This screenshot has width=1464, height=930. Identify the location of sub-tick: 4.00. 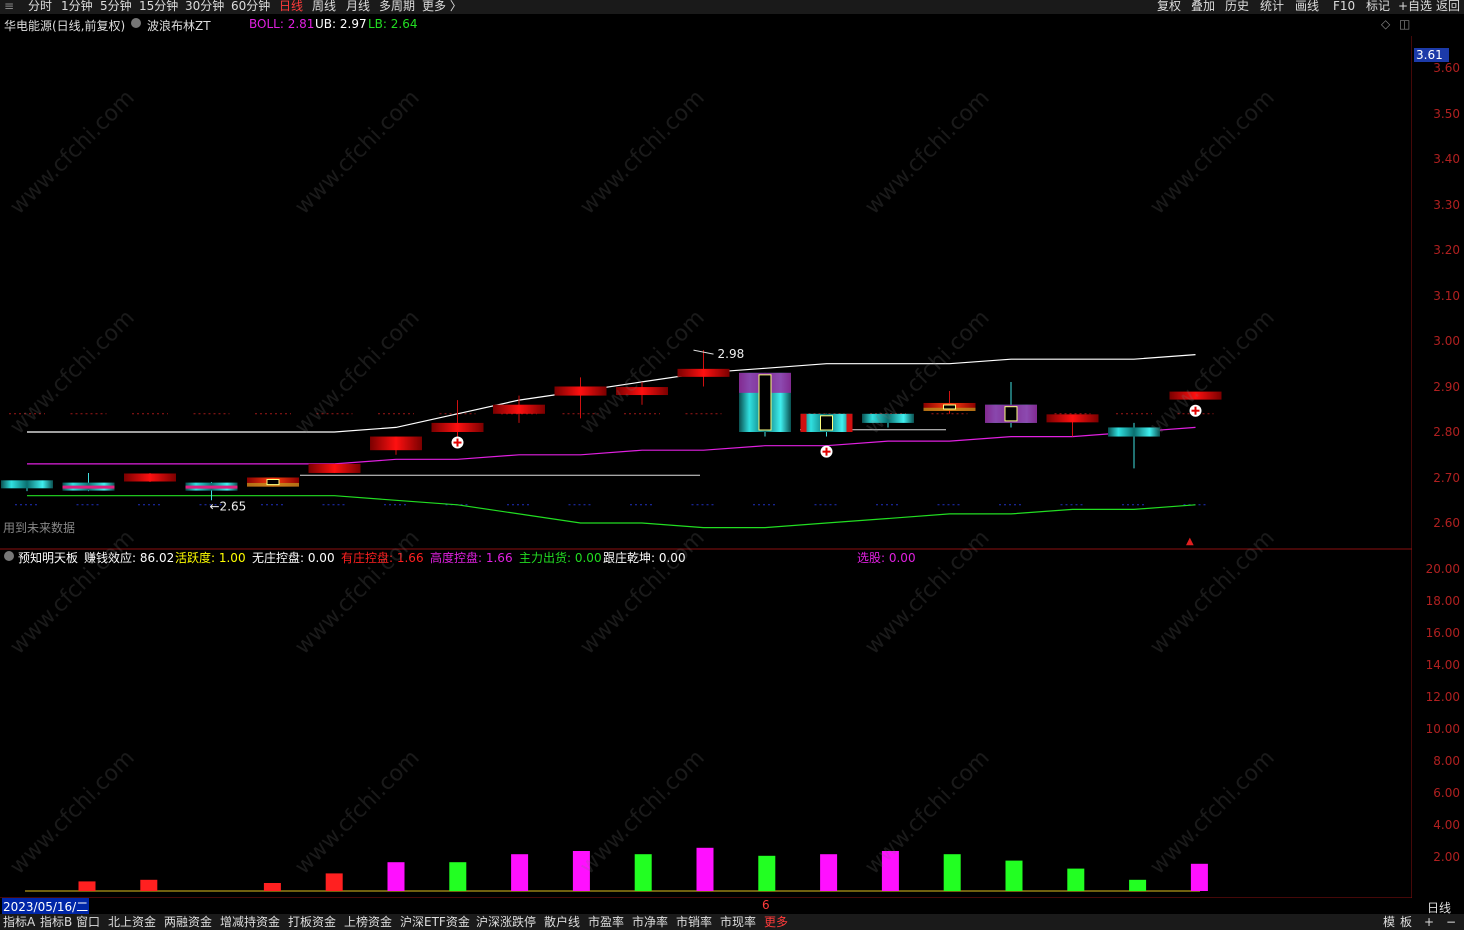
(1446, 825).